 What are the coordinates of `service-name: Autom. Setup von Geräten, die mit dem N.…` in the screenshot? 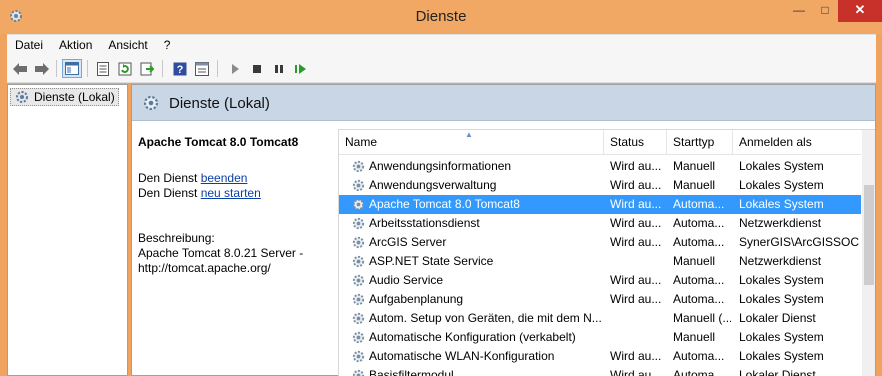 It's located at (485, 318).